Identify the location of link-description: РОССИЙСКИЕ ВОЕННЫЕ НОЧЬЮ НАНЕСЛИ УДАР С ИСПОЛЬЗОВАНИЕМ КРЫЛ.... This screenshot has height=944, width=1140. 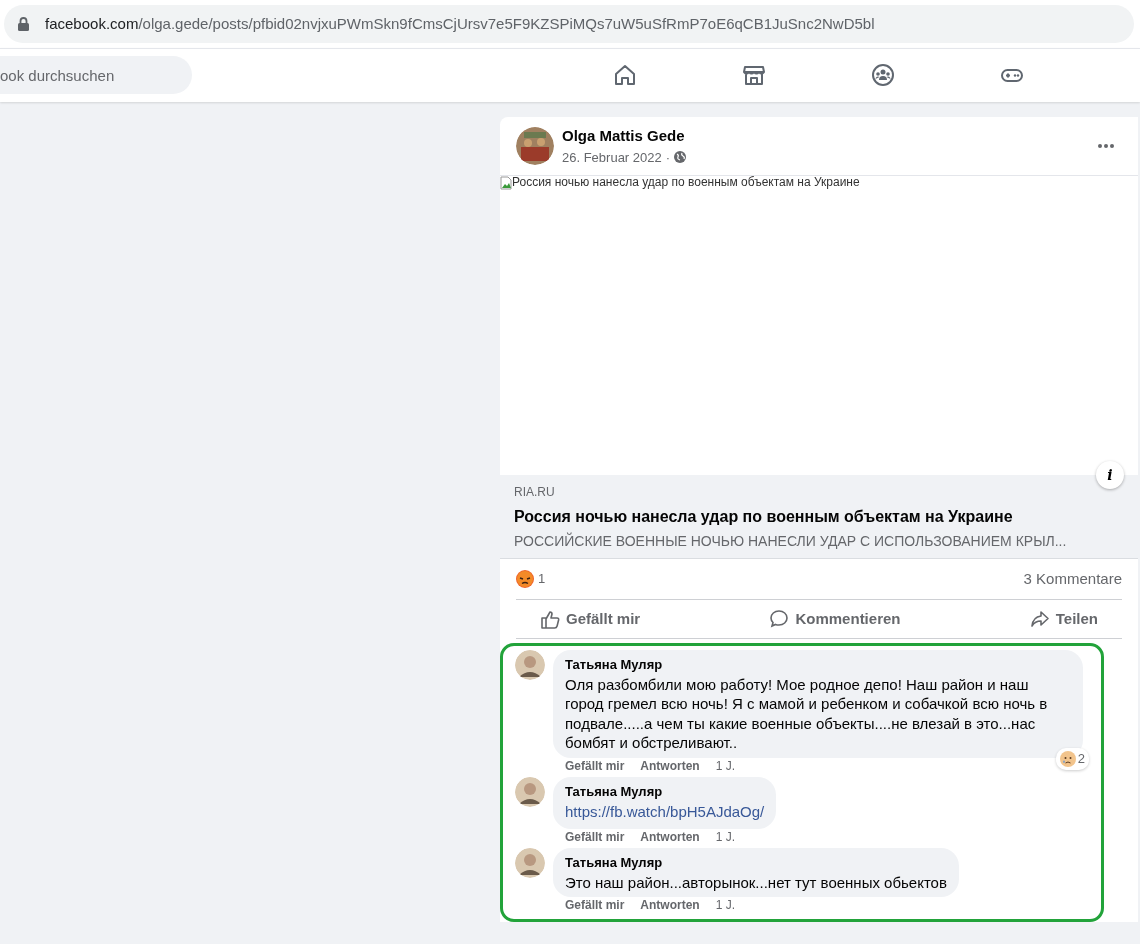
(791, 541).